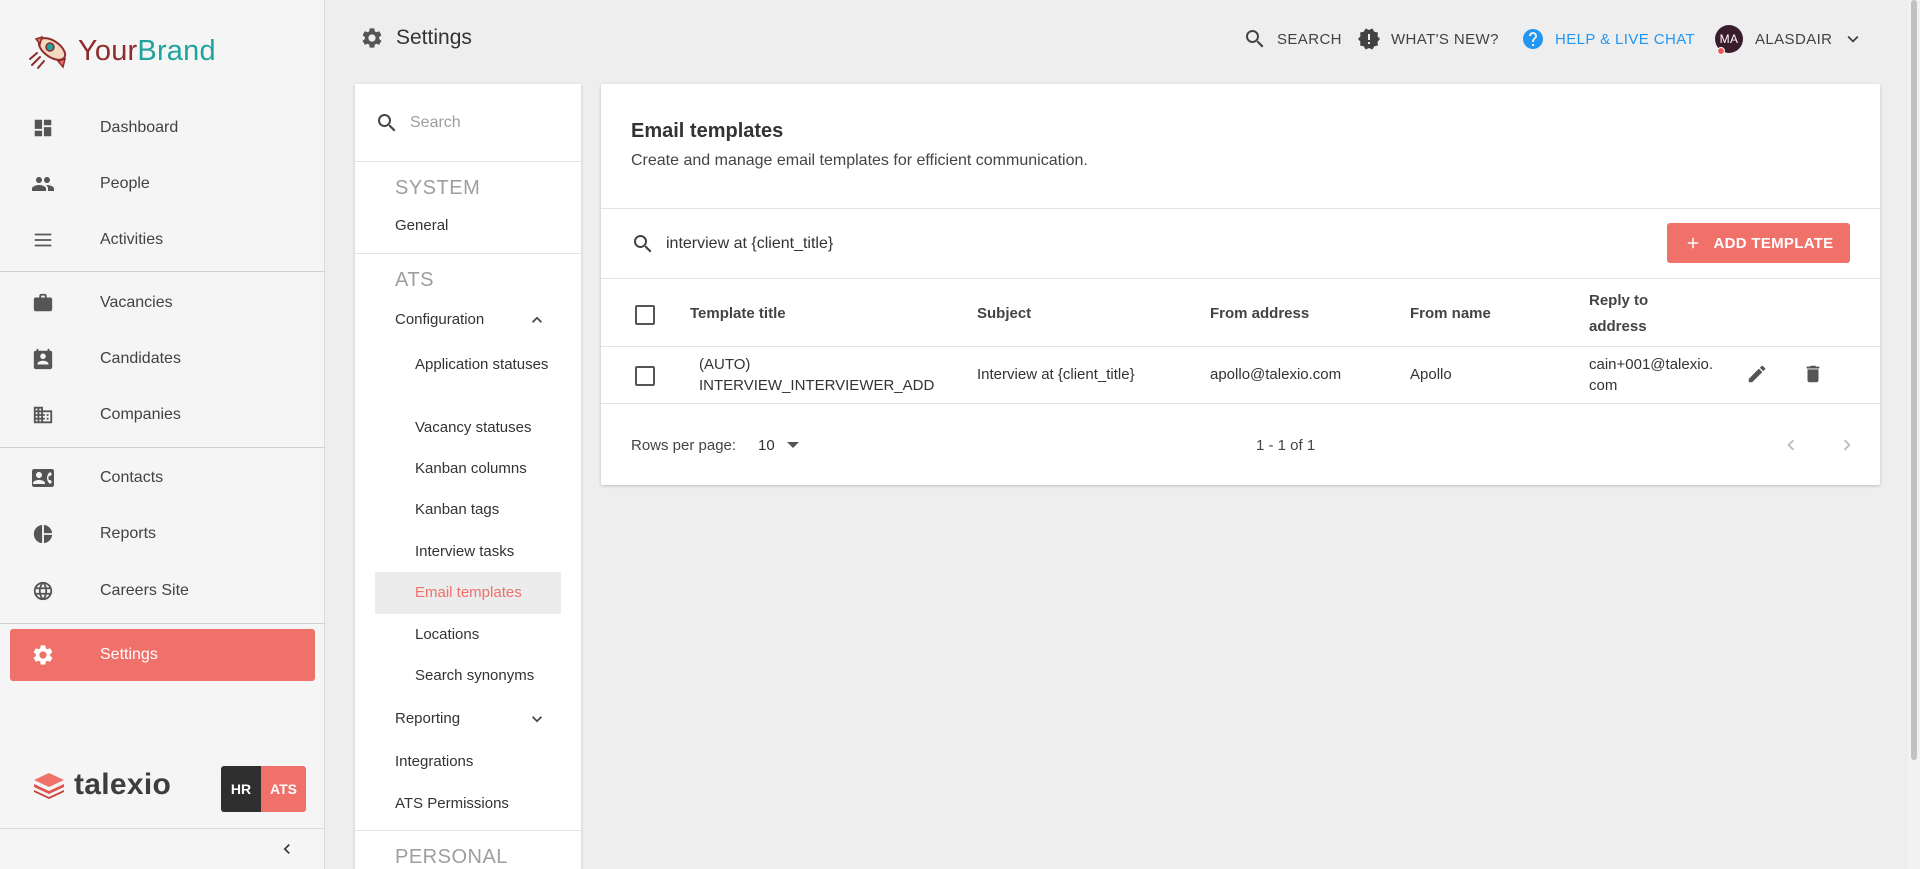 This screenshot has width=1920, height=869. Describe the element at coordinates (162, 128) in the screenshot. I see `sidebar-item-dashboard: Dashboard` at that location.